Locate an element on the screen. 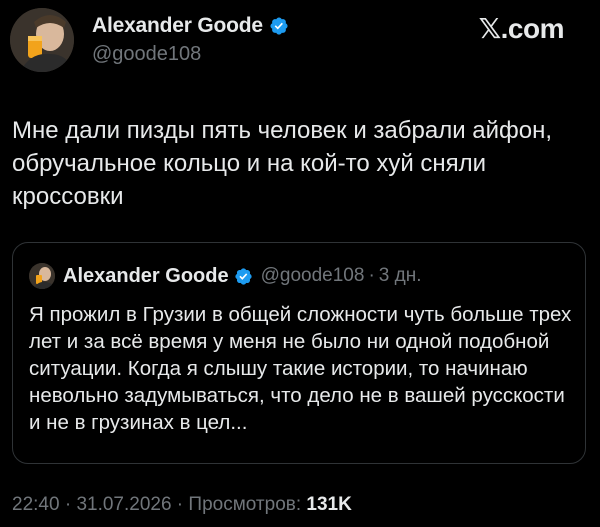 The image size is (600, 527). quoted-tweet-time: 3 дн. is located at coordinates (400, 276).